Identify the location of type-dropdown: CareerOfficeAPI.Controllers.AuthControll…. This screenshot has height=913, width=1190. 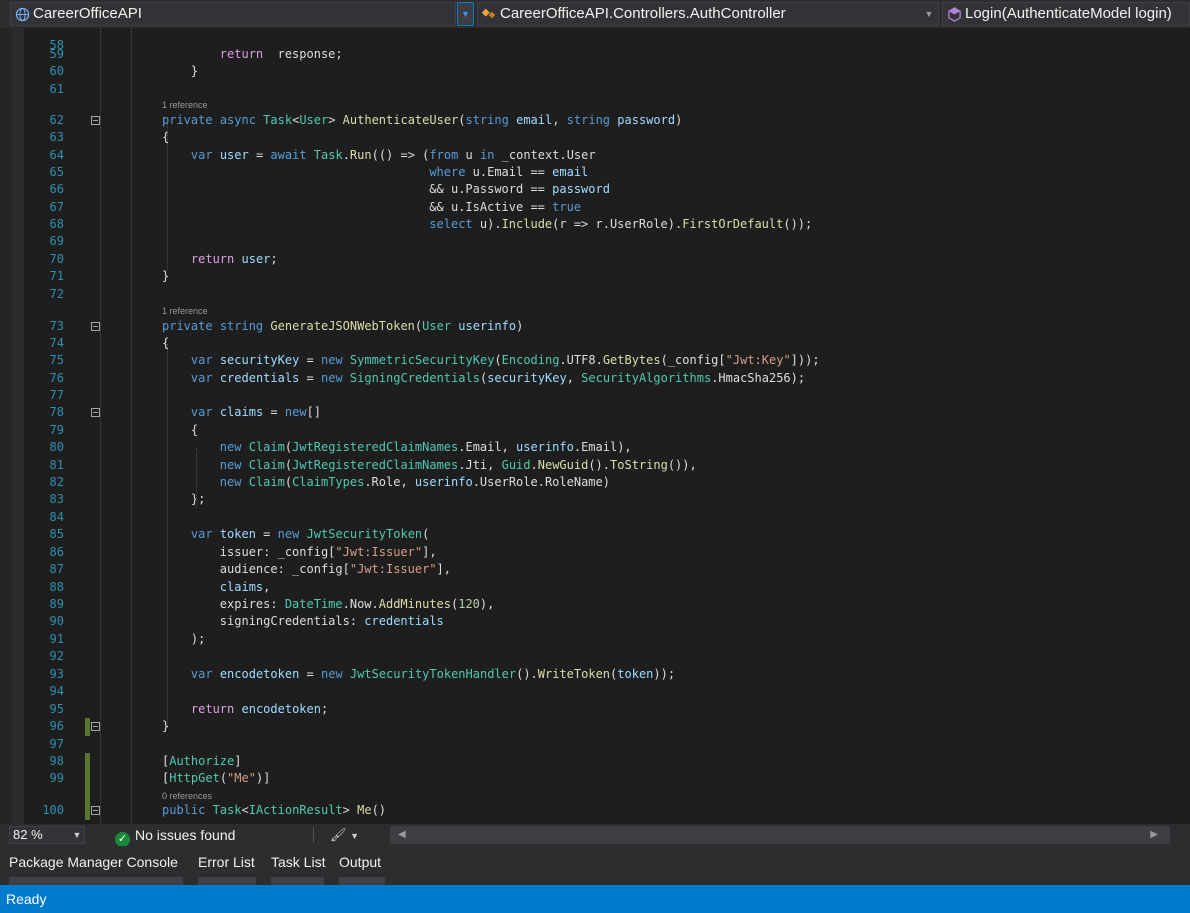
(708, 14).